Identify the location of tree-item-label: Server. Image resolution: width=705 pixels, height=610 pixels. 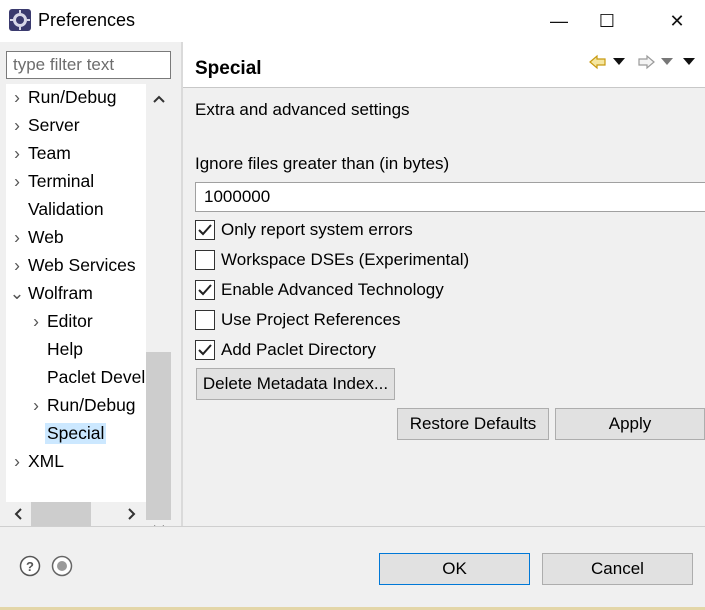
(54, 124).